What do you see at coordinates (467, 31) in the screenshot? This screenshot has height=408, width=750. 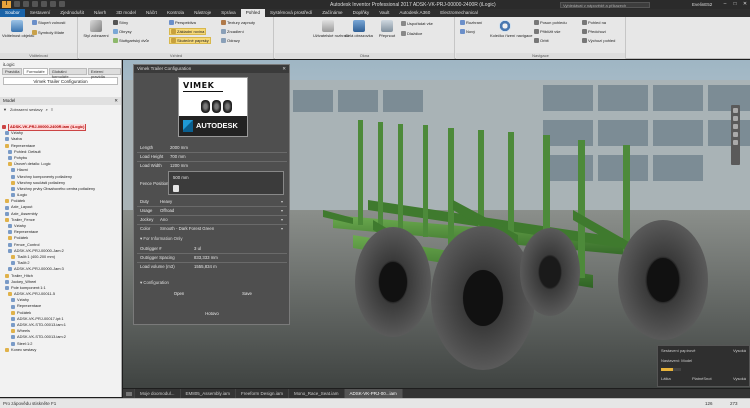 I see `new-window-button: Nový` at bounding box center [467, 31].